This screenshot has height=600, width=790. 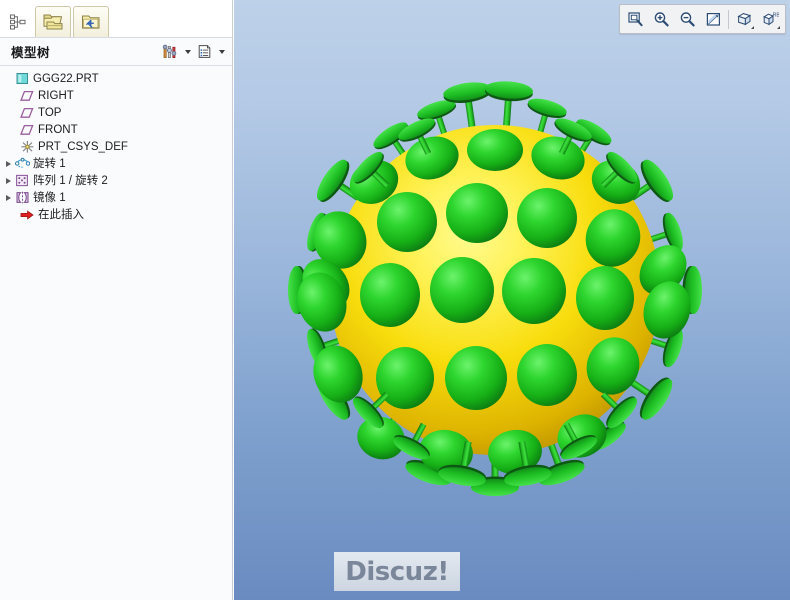 I want to click on display-style-button, so click(x=744, y=19).